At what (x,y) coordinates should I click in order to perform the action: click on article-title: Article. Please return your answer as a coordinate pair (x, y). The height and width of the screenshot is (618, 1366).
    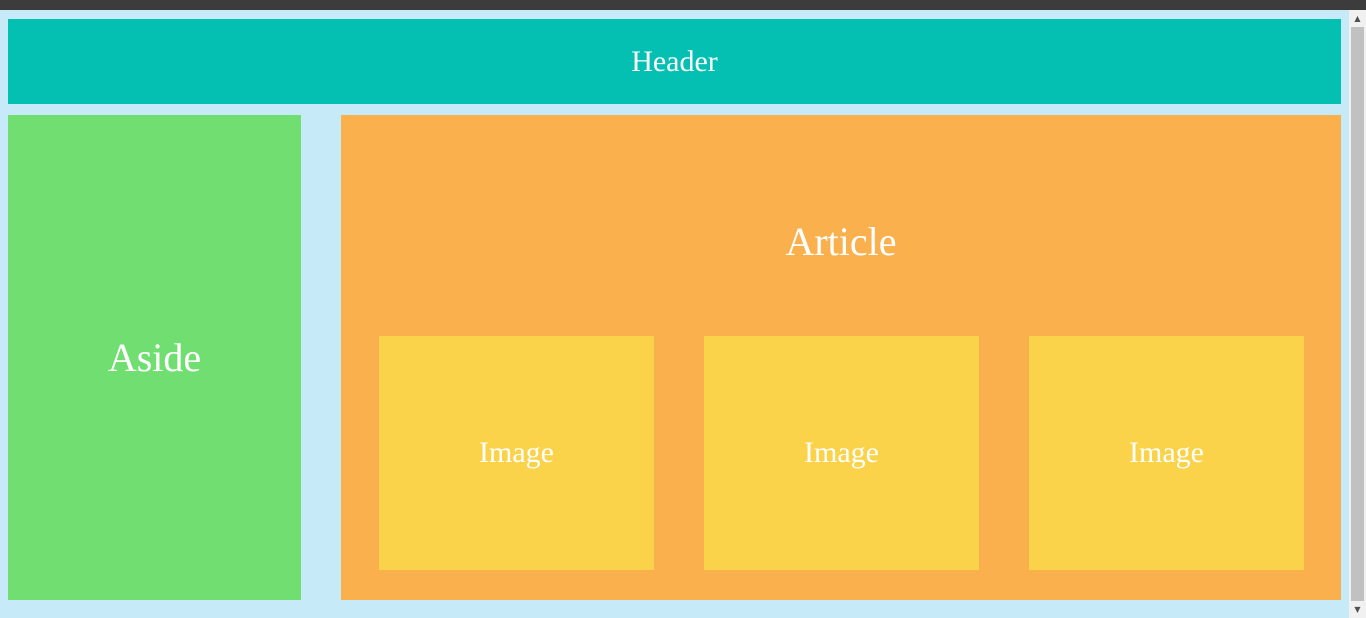
    Looking at the image, I should click on (841, 241).